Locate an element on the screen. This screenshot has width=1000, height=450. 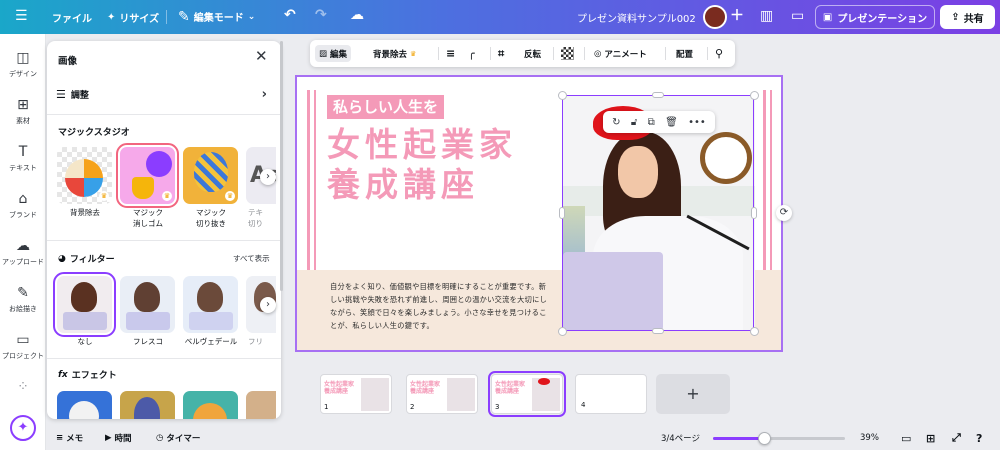
sidebar-item-projects: ▭ プロジェクト is located at coordinates (23, 346).